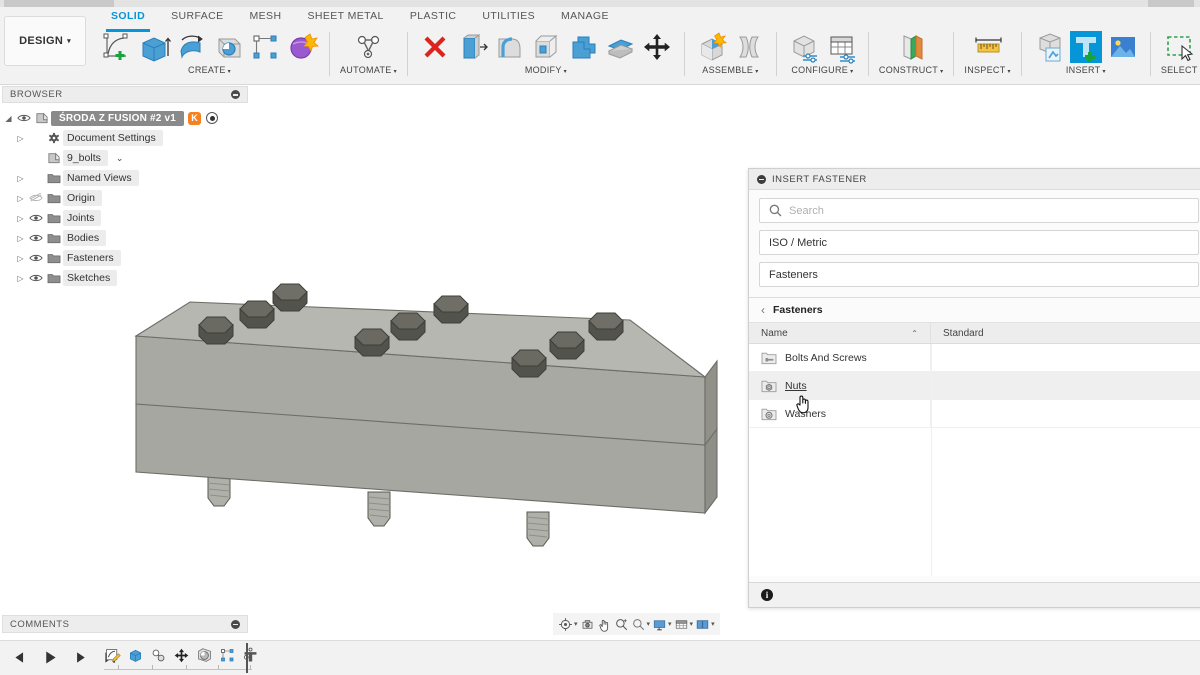 The width and height of the screenshot is (1200, 675). What do you see at coordinates (979, 210) in the screenshot?
I see `search-input: Search` at bounding box center [979, 210].